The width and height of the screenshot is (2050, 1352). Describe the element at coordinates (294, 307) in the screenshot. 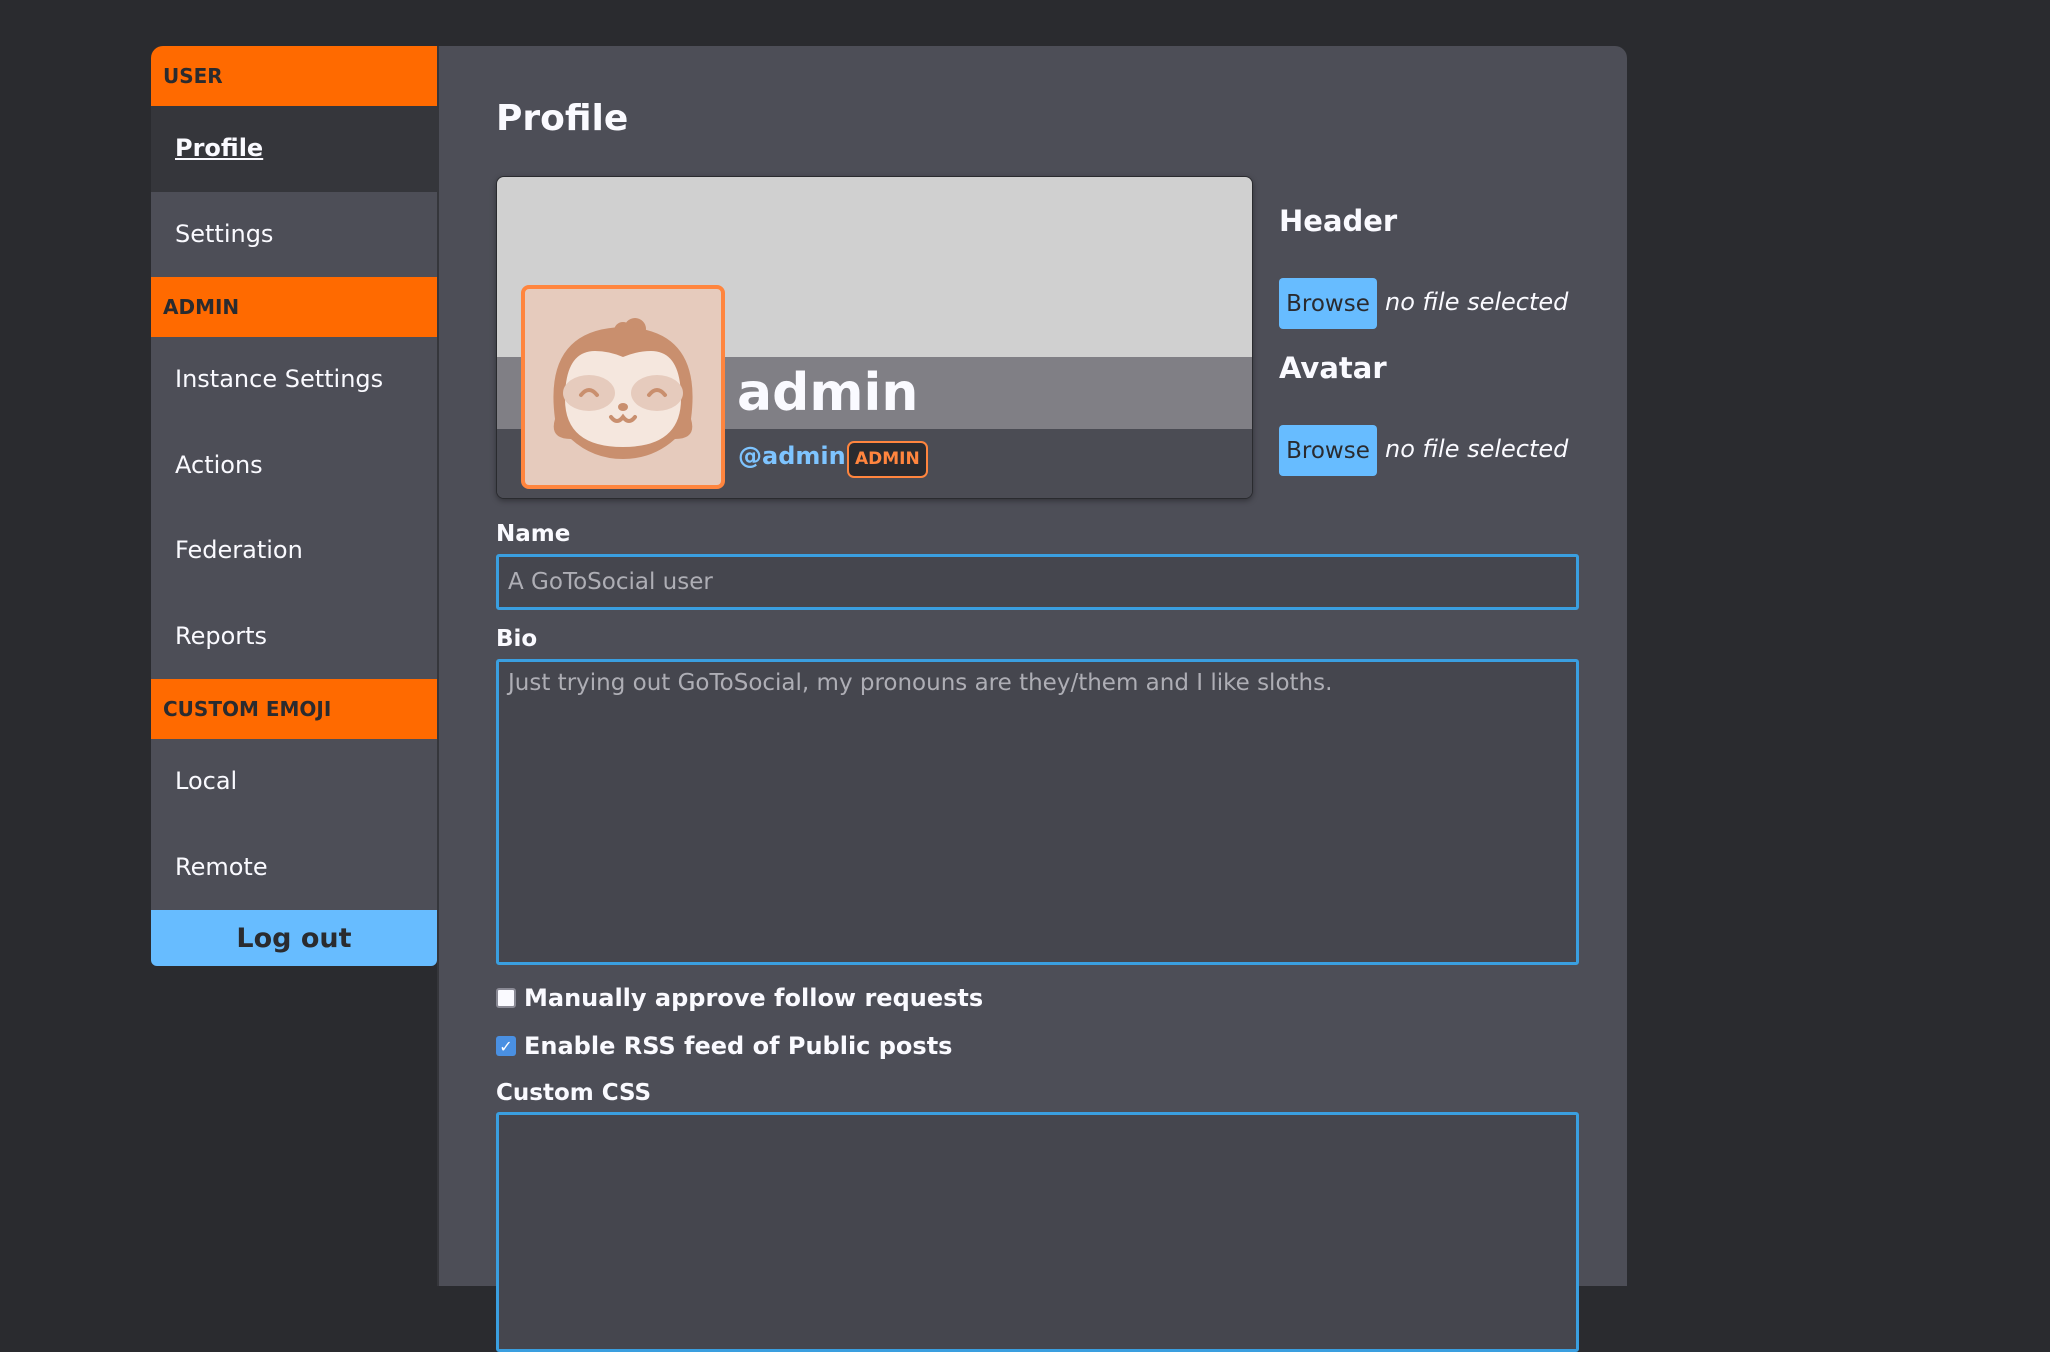

I see `sidebar-section-admin: ADMIN` at that location.